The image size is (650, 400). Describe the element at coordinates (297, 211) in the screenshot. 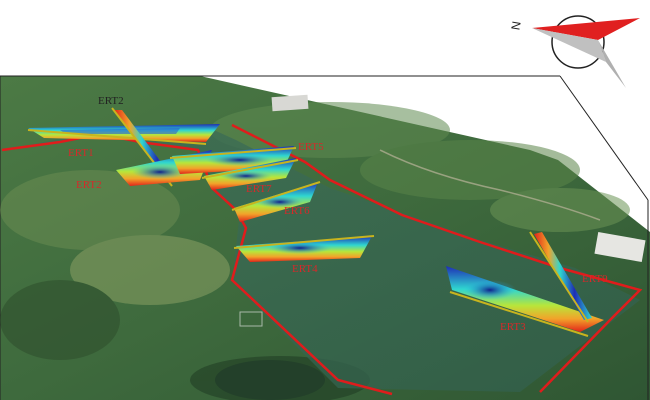

I see `label-ERT6: ERT6` at that location.